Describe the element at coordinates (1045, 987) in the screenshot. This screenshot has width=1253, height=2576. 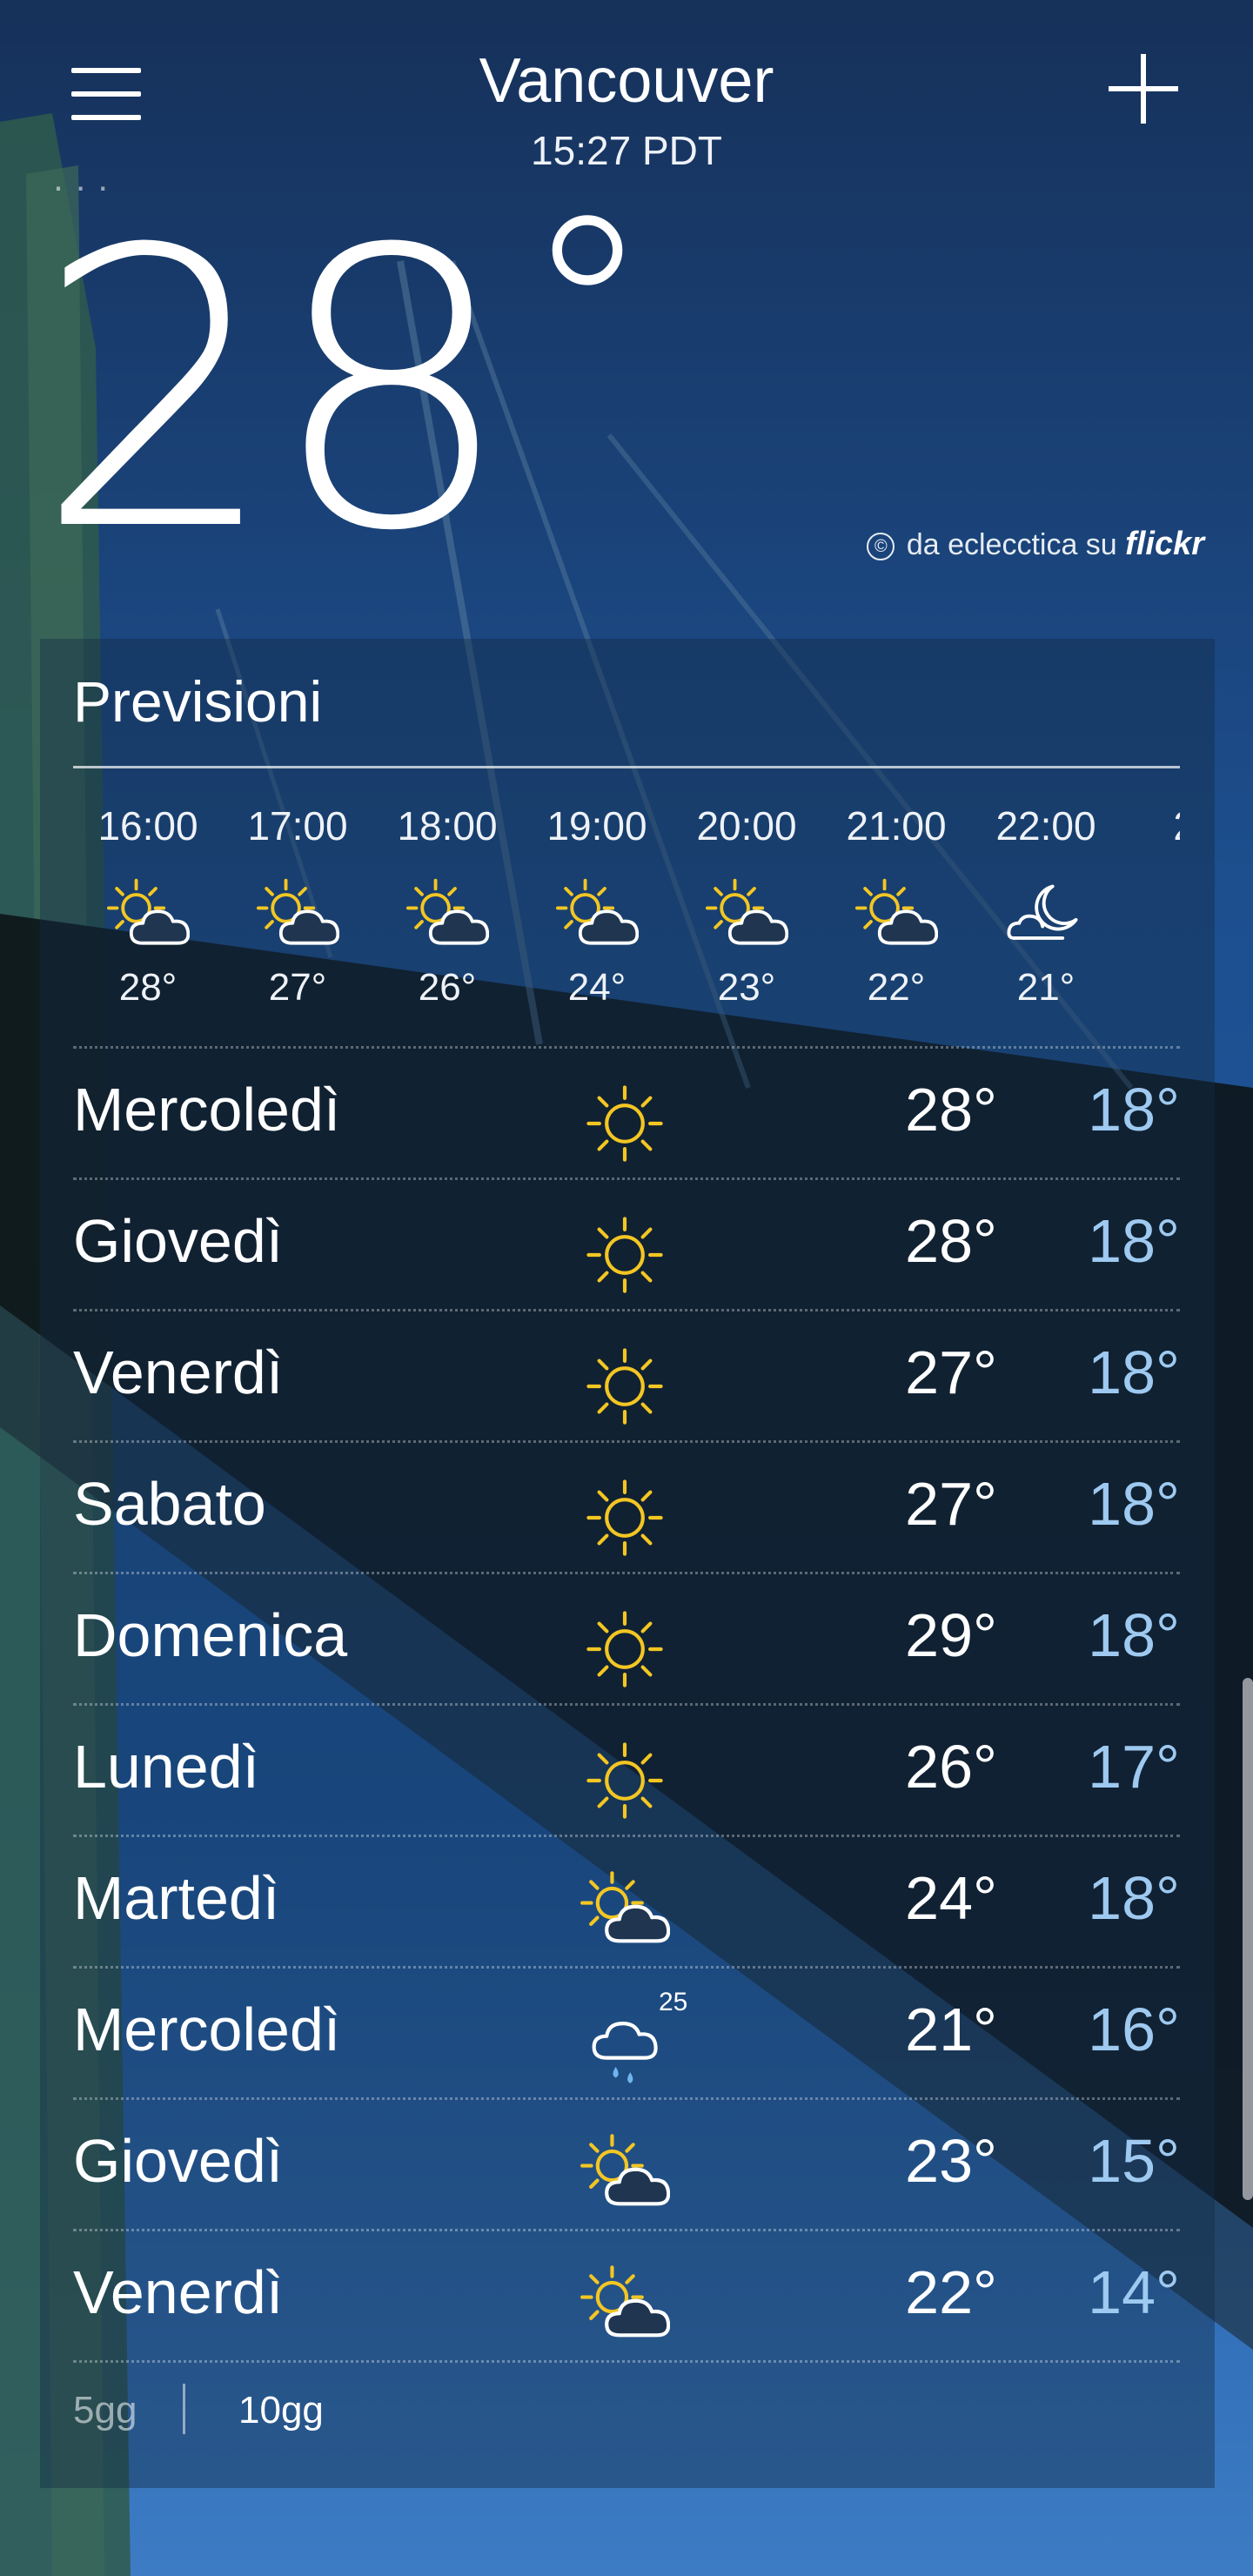
I see `hourly-temperature: 21°` at that location.